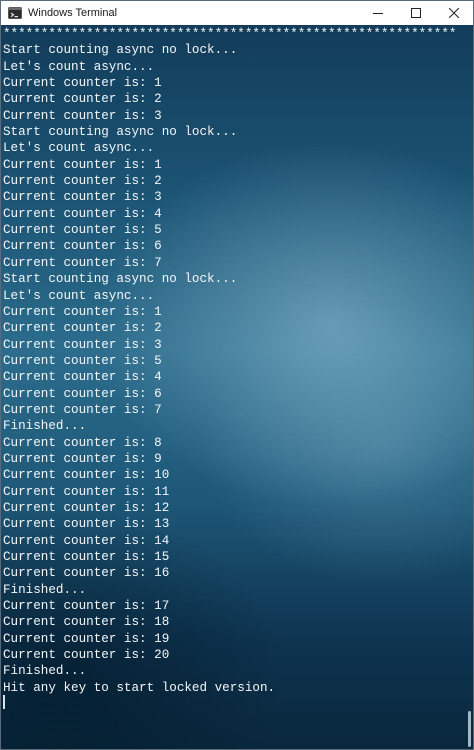 This screenshot has height=750, width=474. What do you see at coordinates (86, 557) in the screenshot?
I see `terminal-line: Current counter is: 15` at bounding box center [86, 557].